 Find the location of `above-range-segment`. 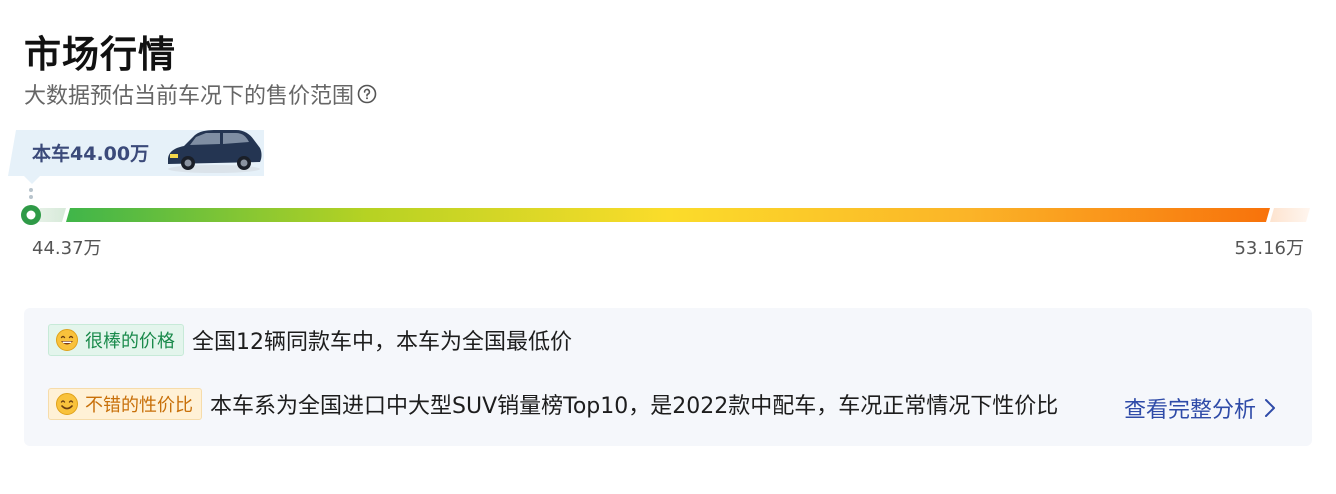

above-range-segment is located at coordinates (1290, 215).